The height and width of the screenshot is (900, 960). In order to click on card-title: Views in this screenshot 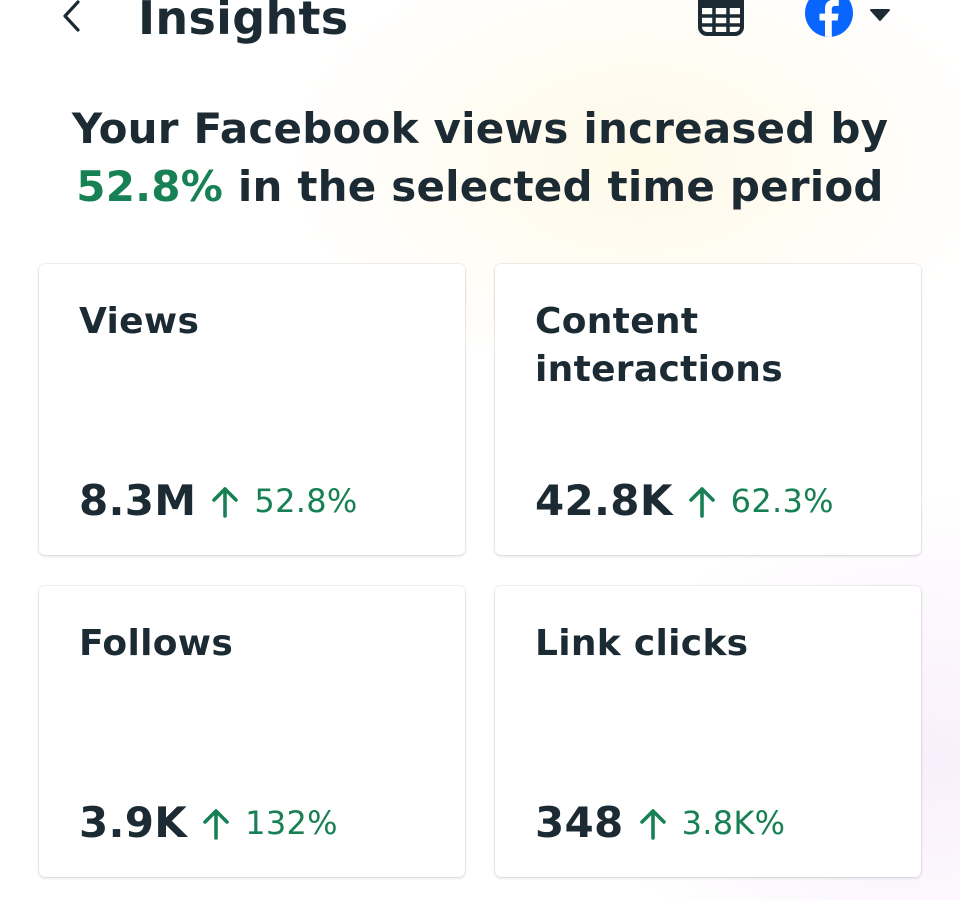, I will do `click(139, 321)`.